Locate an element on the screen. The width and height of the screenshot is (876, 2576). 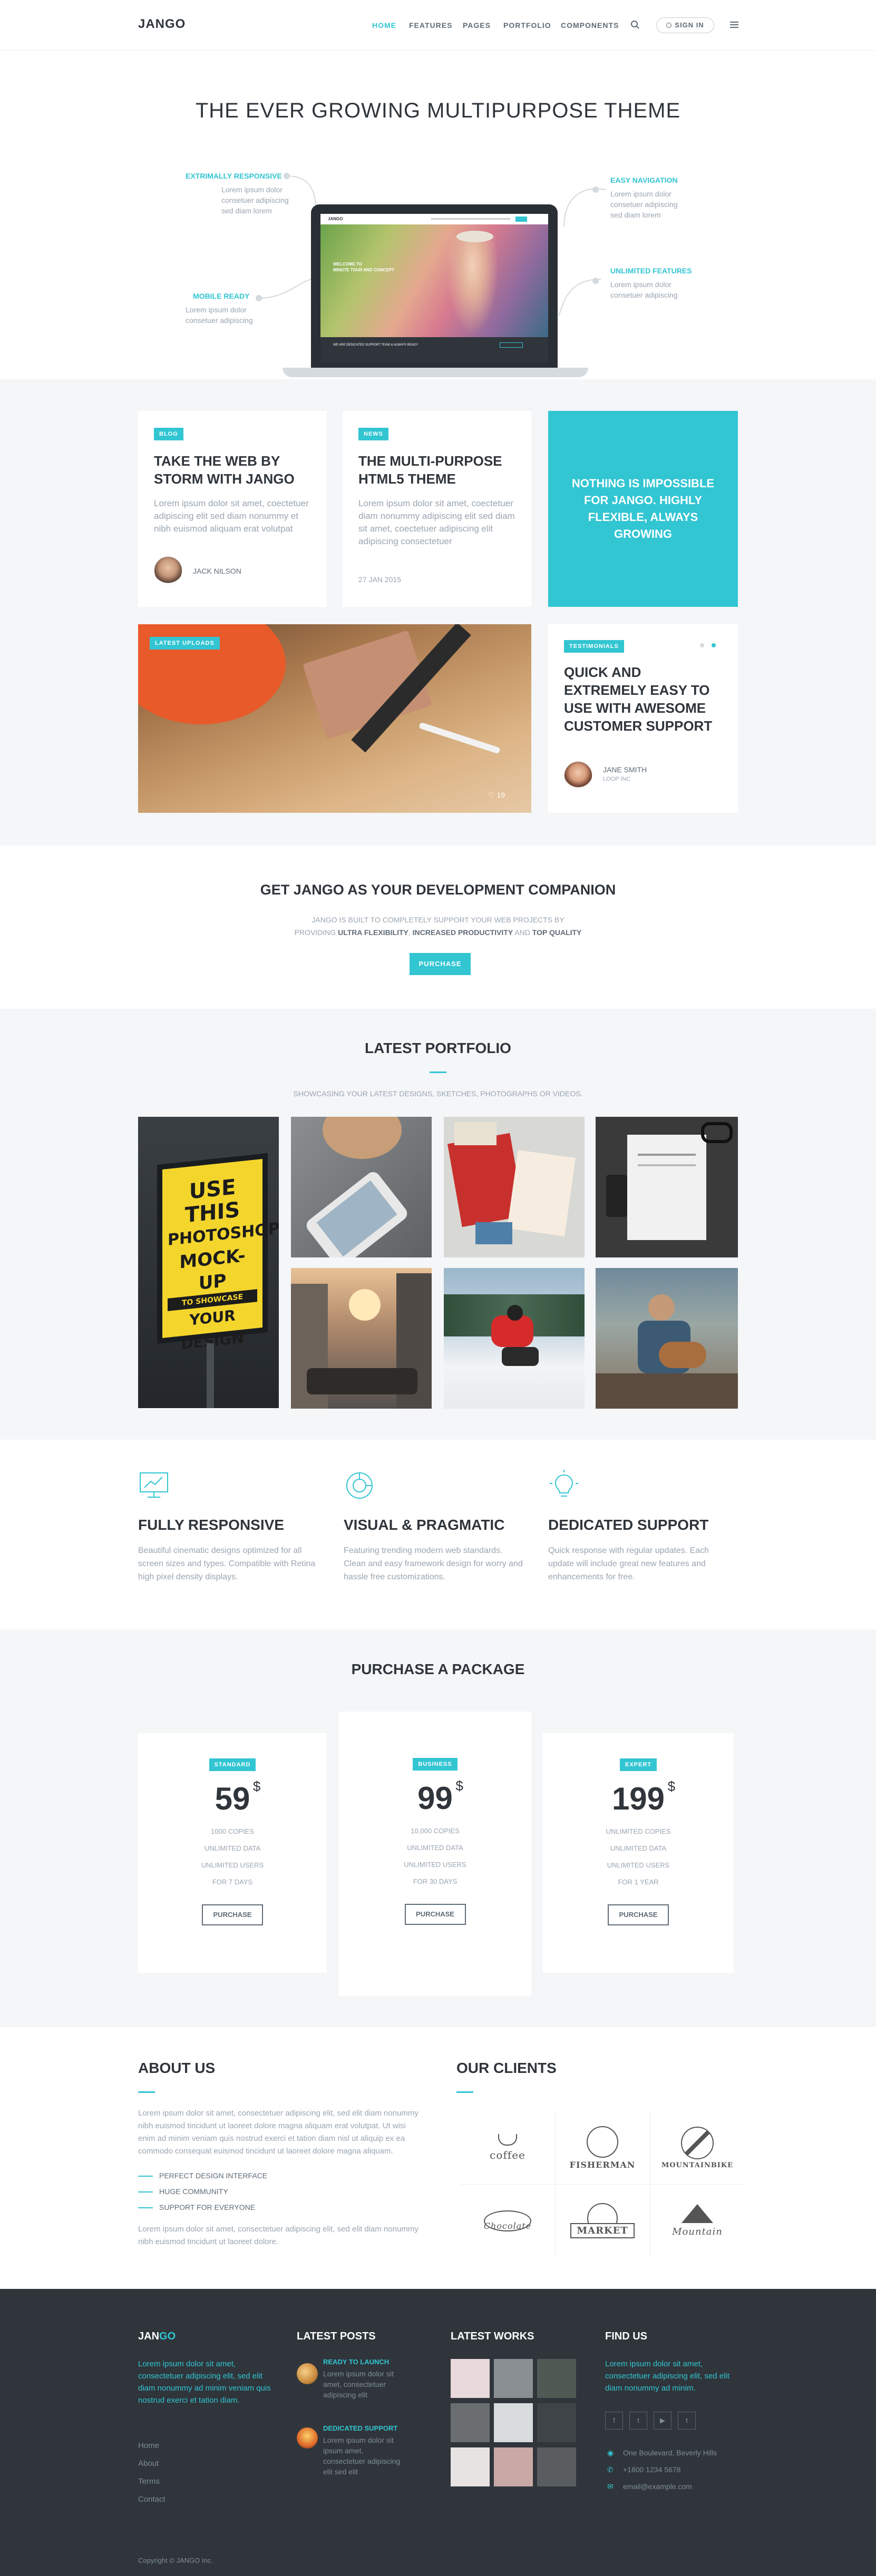
blog-tag: BLOG is located at coordinates (168, 434).